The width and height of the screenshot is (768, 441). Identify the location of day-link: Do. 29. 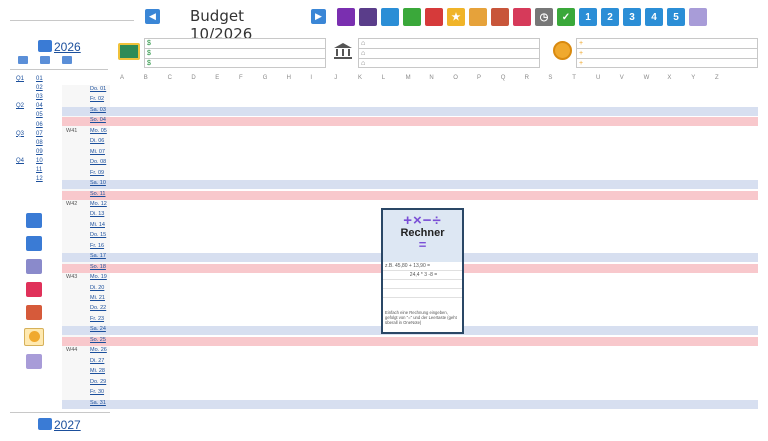
(98, 382).